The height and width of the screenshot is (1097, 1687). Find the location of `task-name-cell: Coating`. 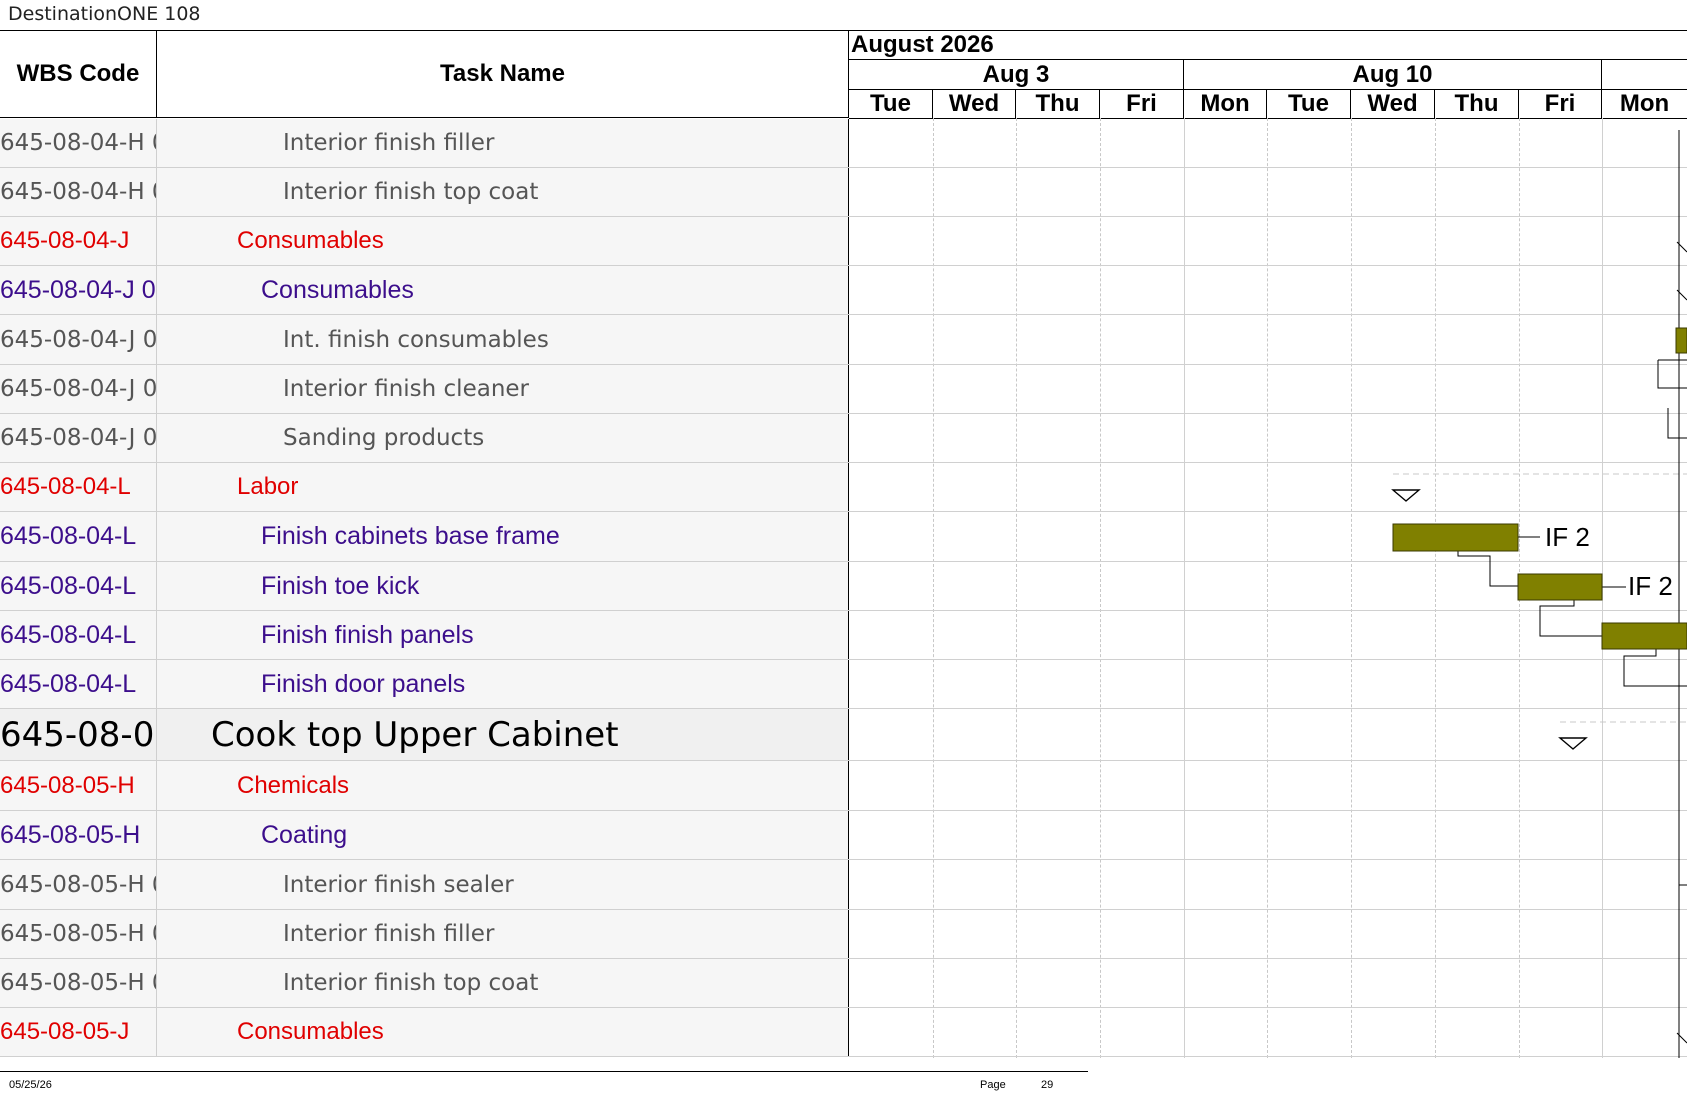

task-name-cell: Coating is located at coordinates (503, 835).